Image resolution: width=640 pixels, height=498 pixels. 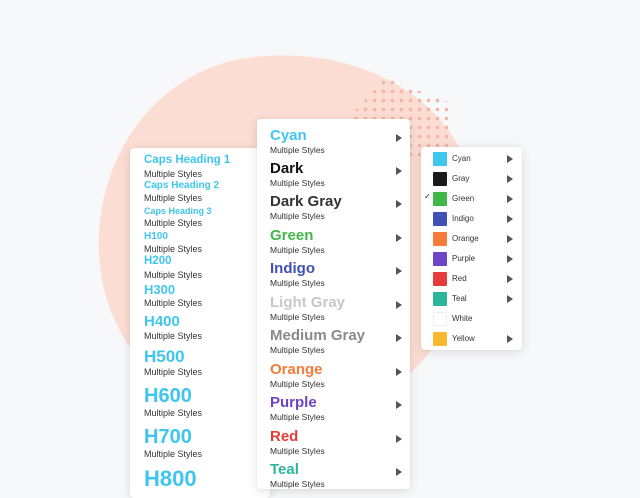 What do you see at coordinates (318, 335) in the screenshot?
I see `menu-item-title: Medium Gray` at bounding box center [318, 335].